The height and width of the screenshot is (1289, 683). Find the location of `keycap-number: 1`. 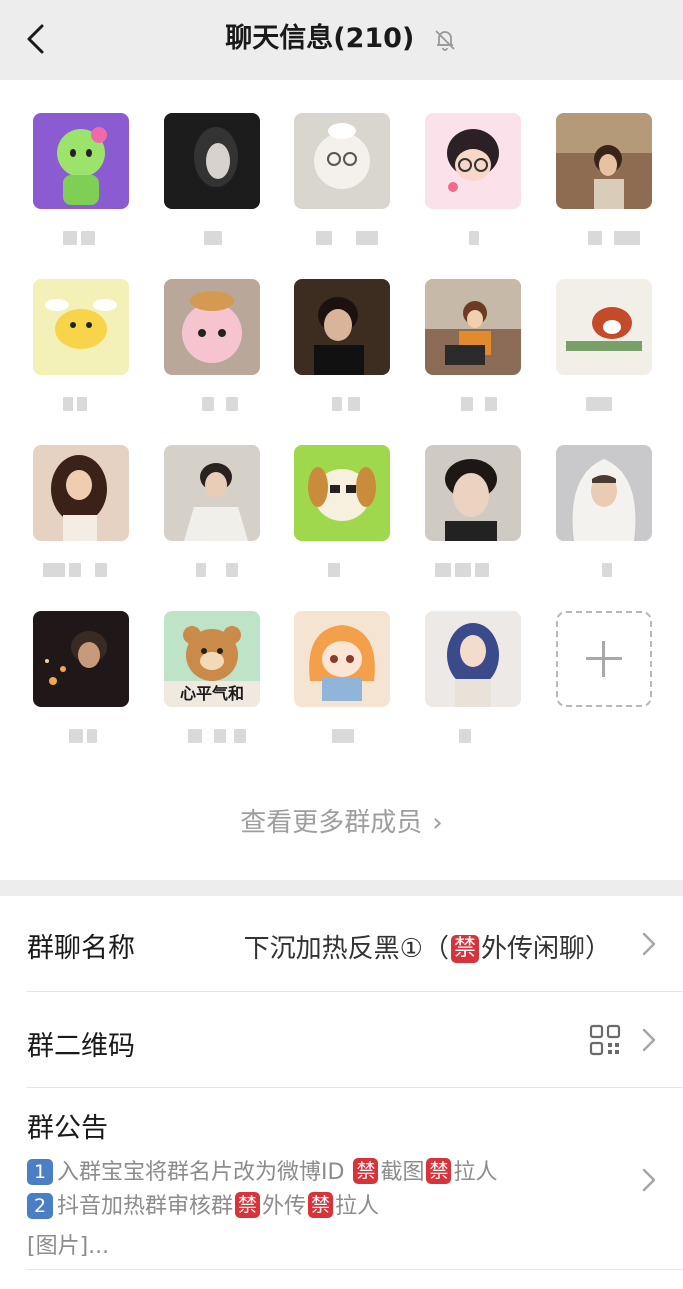

keycap-number: 1 is located at coordinates (40, 1172).